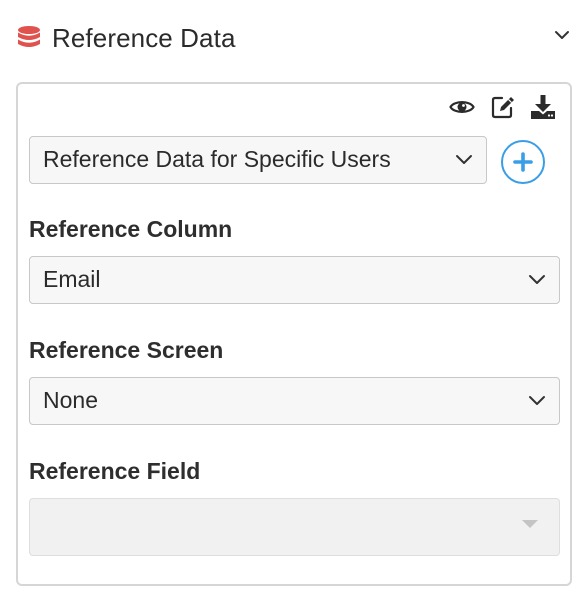 This screenshot has height=600, width=588. Describe the element at coordinates (70, 400) in the screenshot. I see `reference-screen-value: None` at that location.